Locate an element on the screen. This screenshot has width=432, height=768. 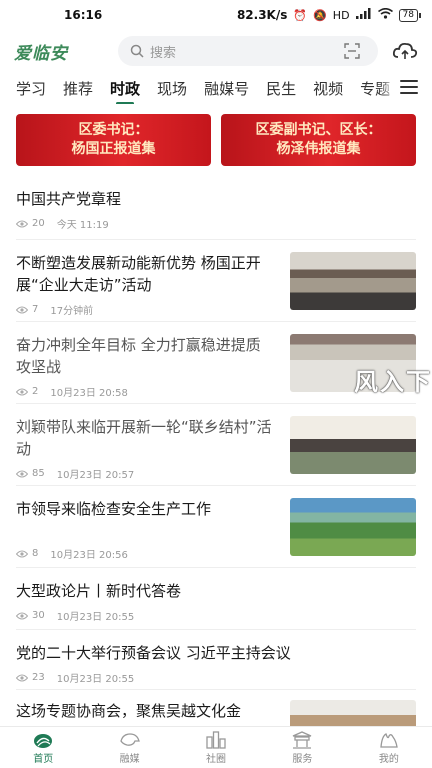
service-icon is located at coordinates (302, 739).